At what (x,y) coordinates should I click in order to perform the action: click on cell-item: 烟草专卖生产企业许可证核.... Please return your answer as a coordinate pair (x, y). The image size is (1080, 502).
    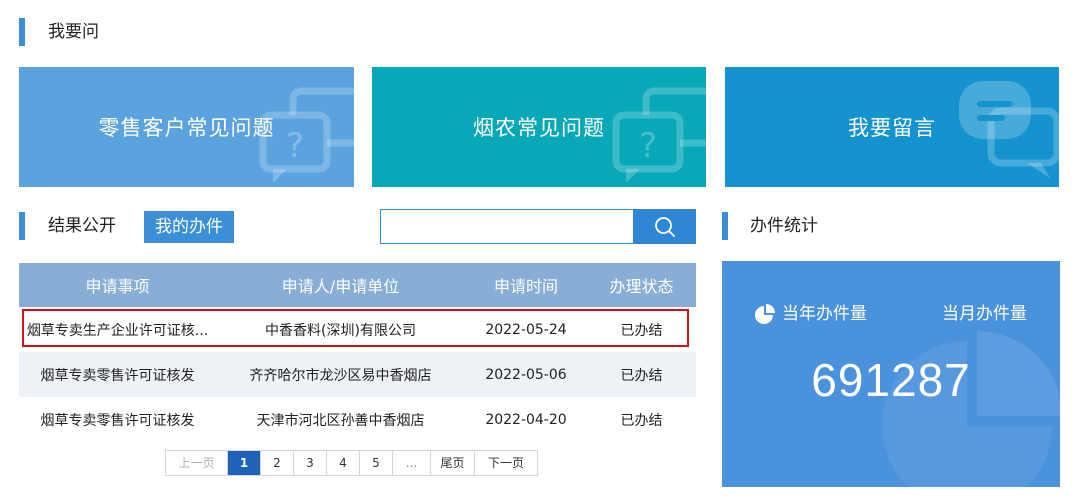
    Looking at the image, I should click on (117, 329).